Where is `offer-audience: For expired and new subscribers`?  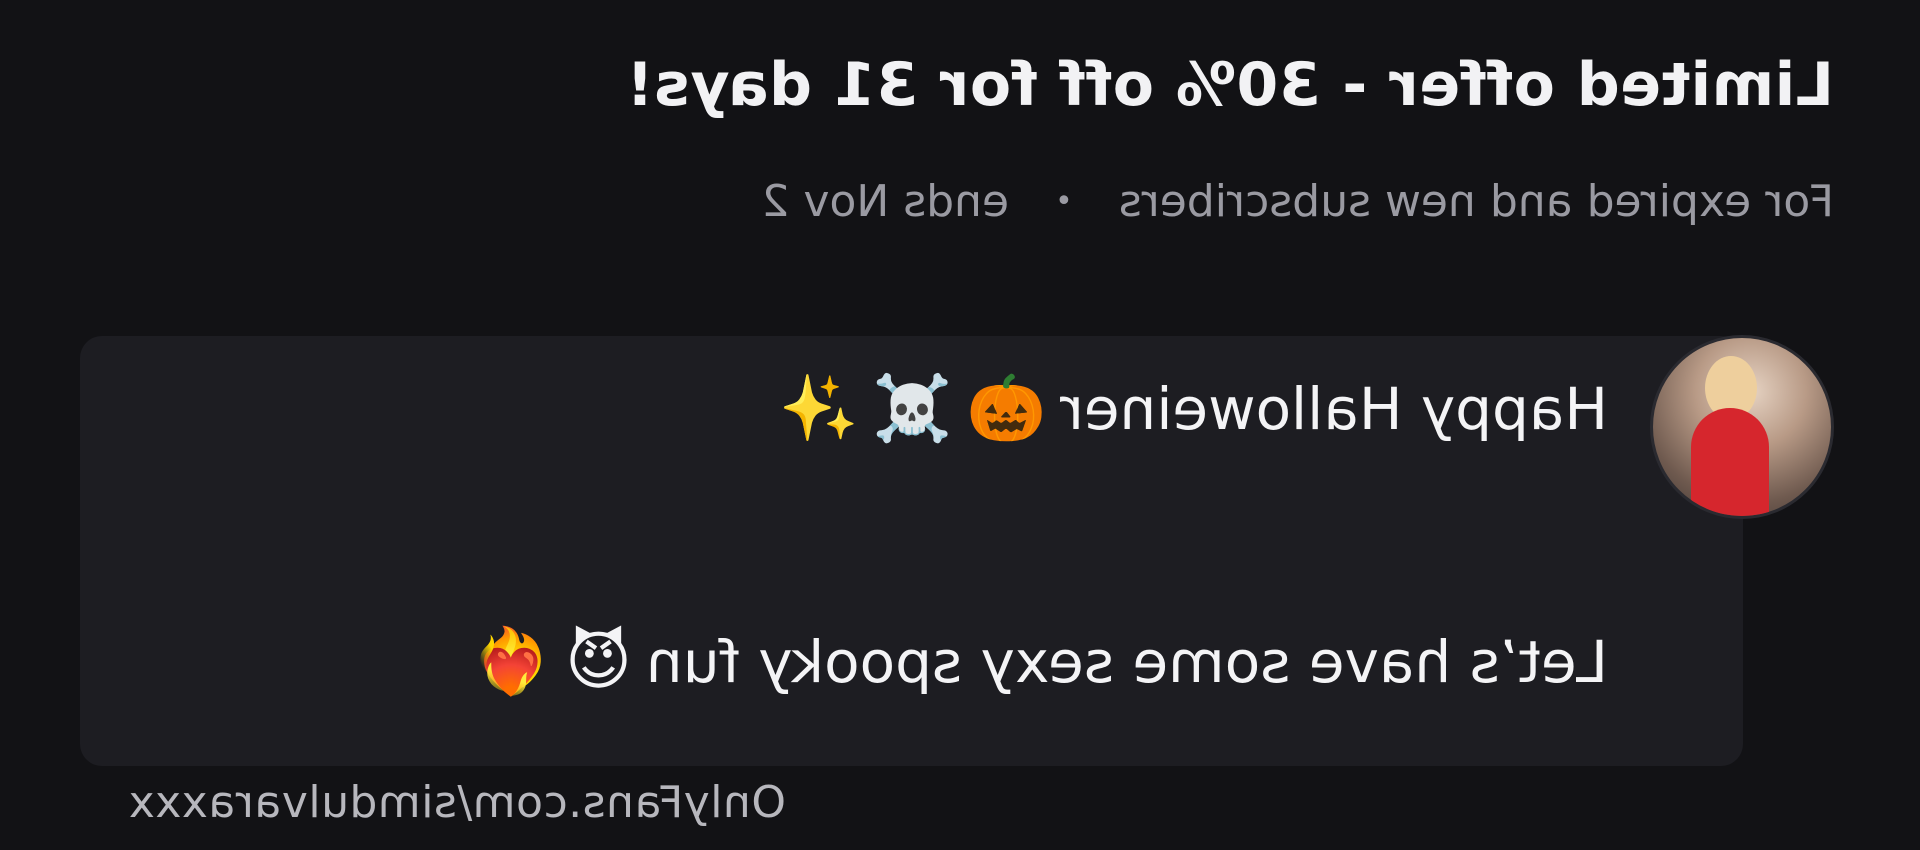 offer-audience: For expired and new subscribers is located at coordinates (1476, 201).